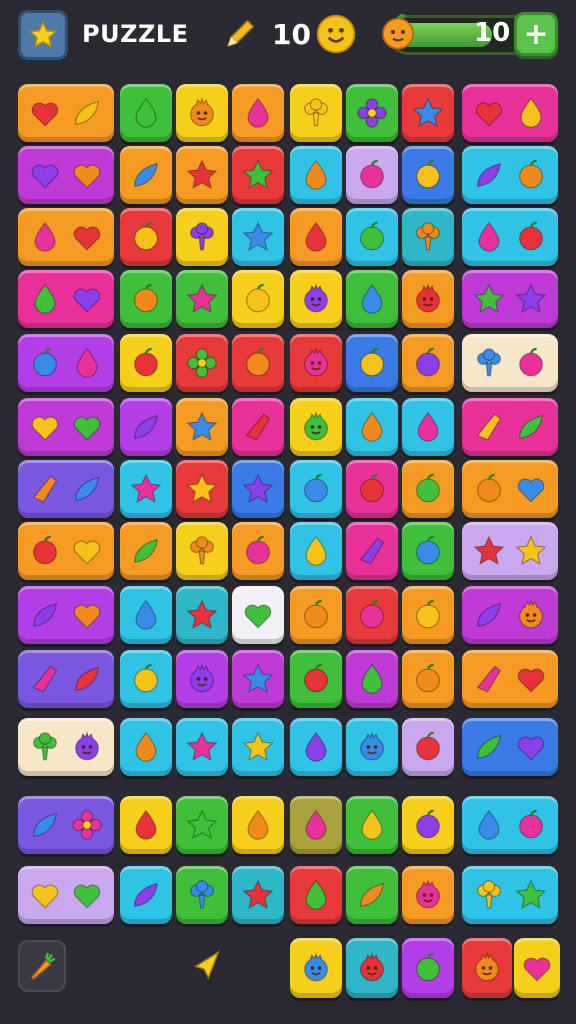 This screenshot has height=1024, width=576. Describe the element at coordinates (202, 615) in the screenshot. I see `tile-r9-c3` at that location.